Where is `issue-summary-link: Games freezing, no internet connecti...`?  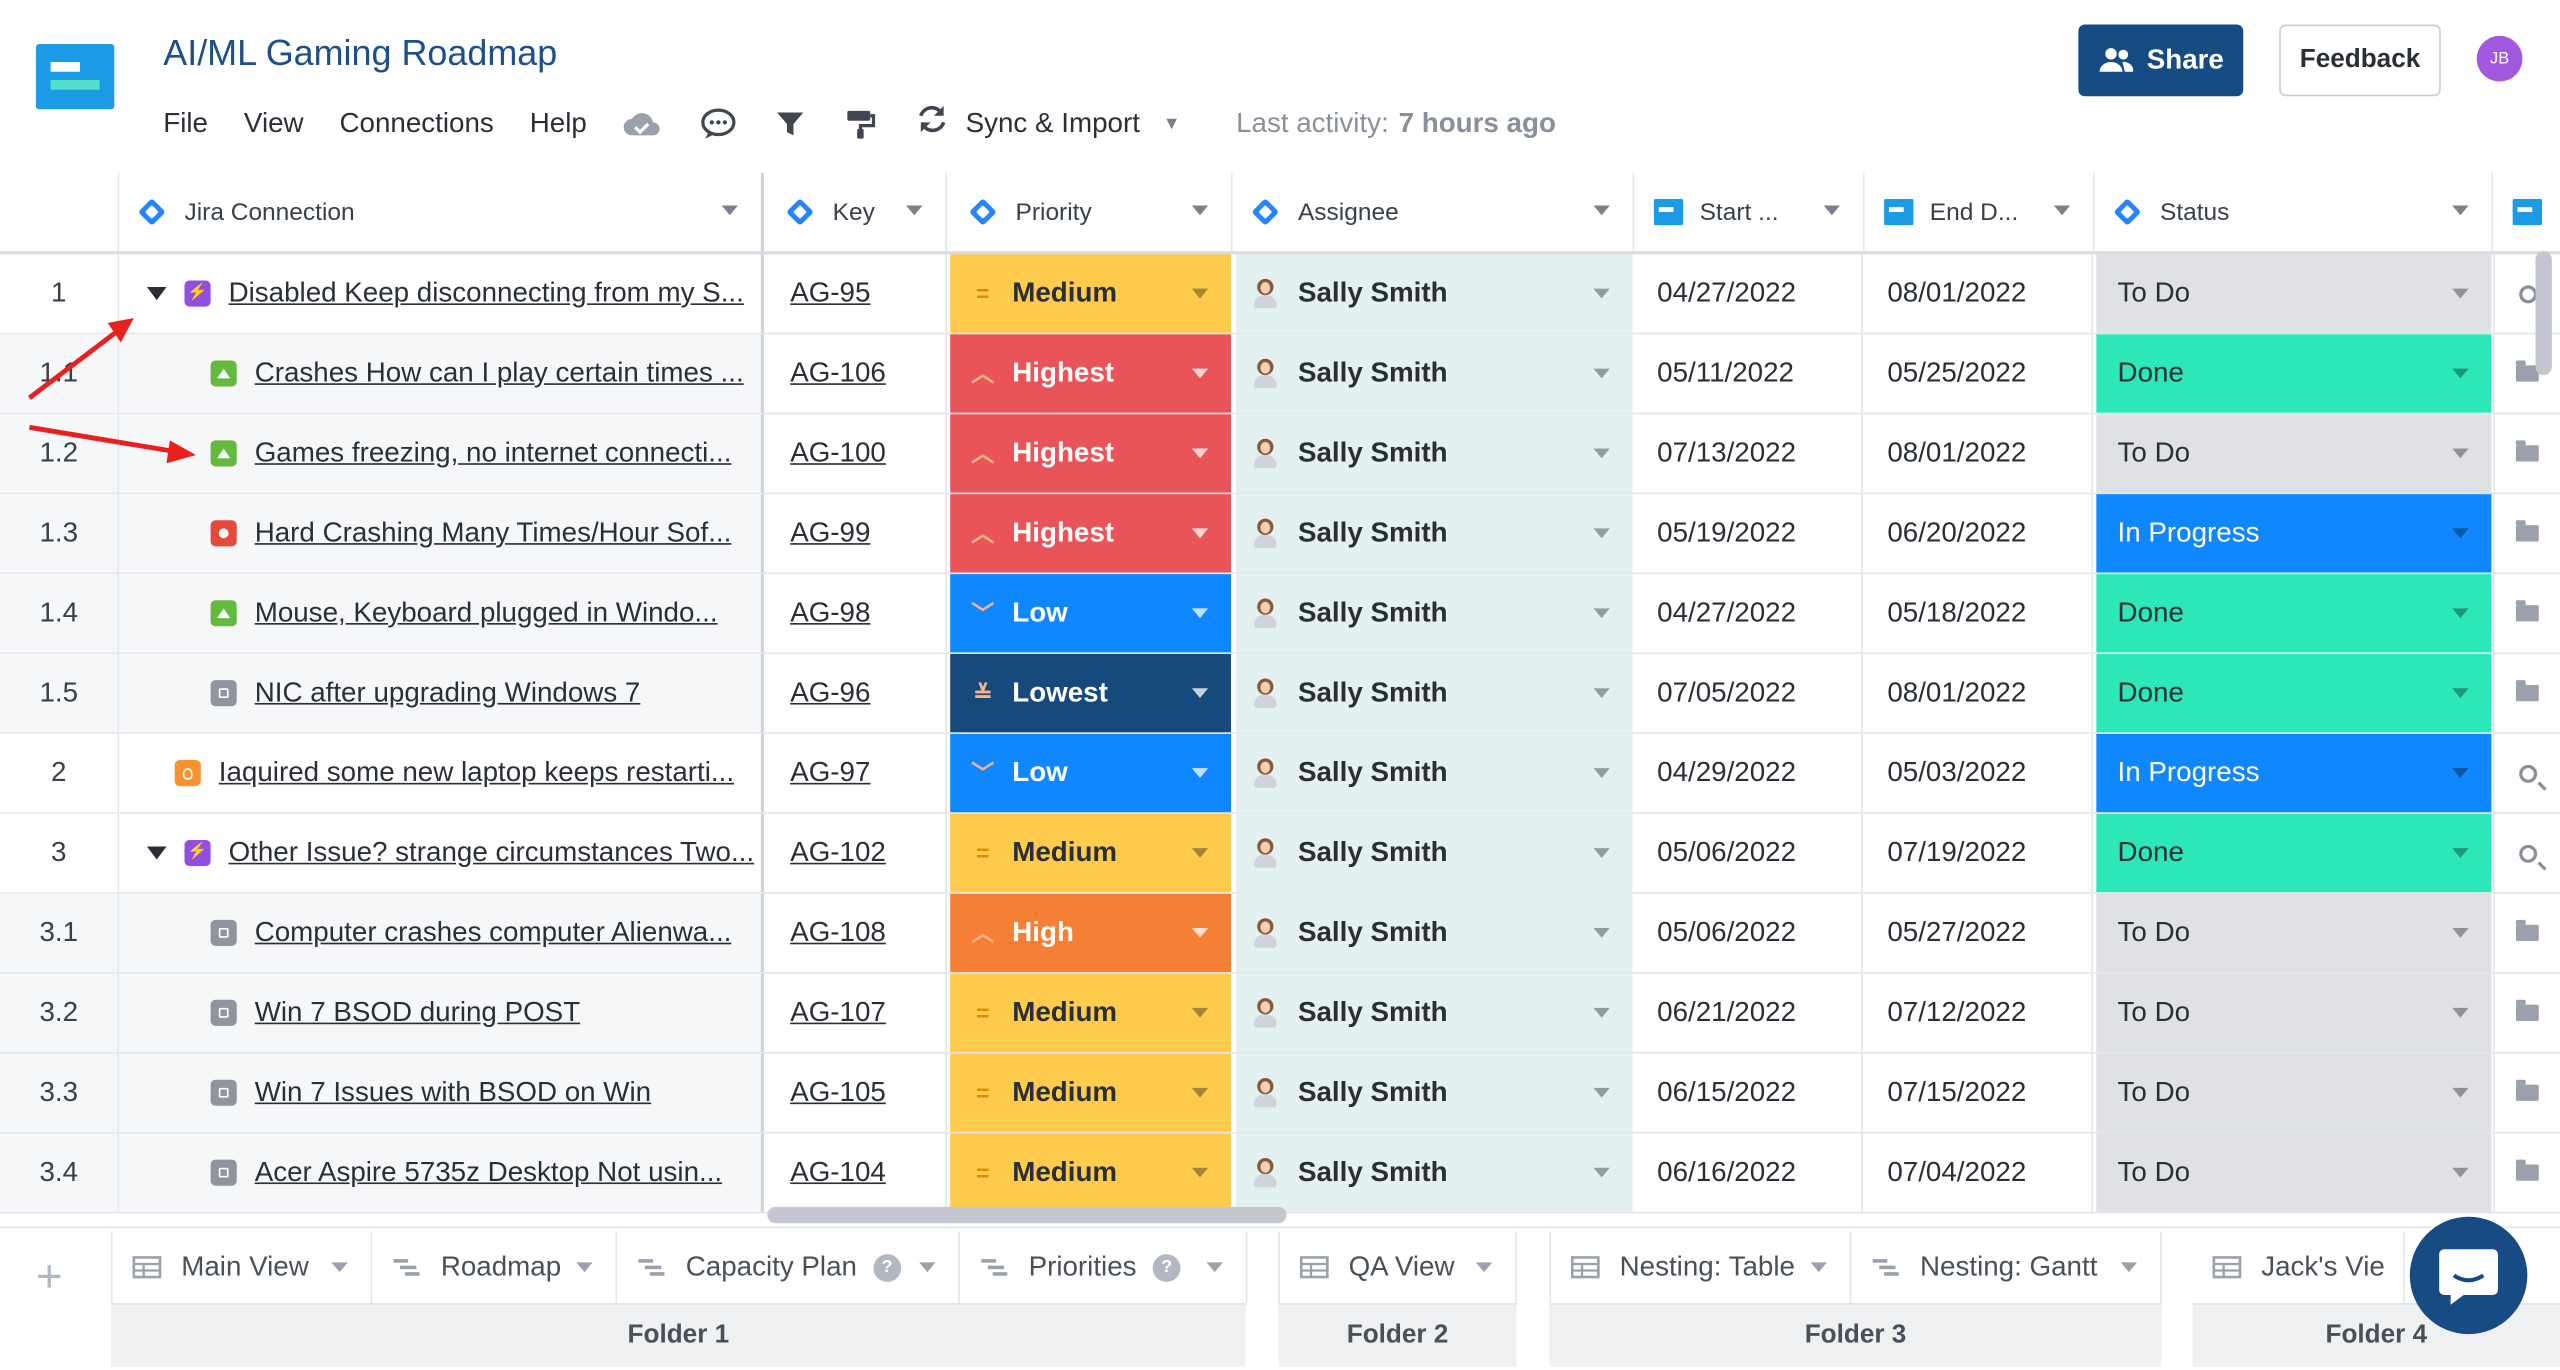 issue-summary-link: Games freezing, no internet connecti... is located at coordinates (493, 453).